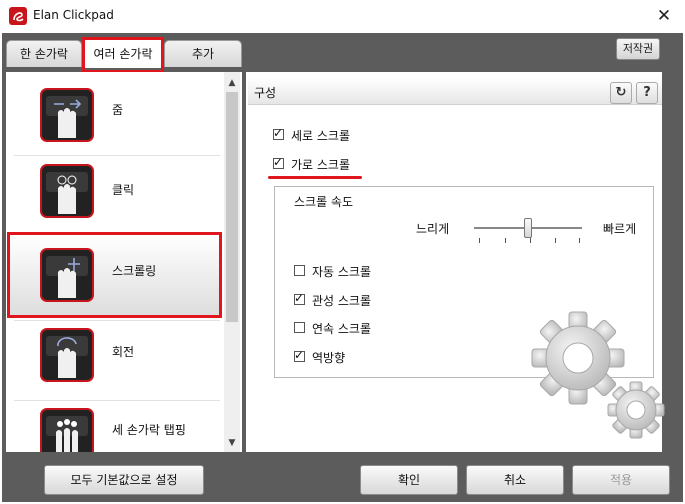  What do you see at coordinates (433, 229) in the screenshot?
I see `slow-label: 느리게` at bounding box center [433, 229].